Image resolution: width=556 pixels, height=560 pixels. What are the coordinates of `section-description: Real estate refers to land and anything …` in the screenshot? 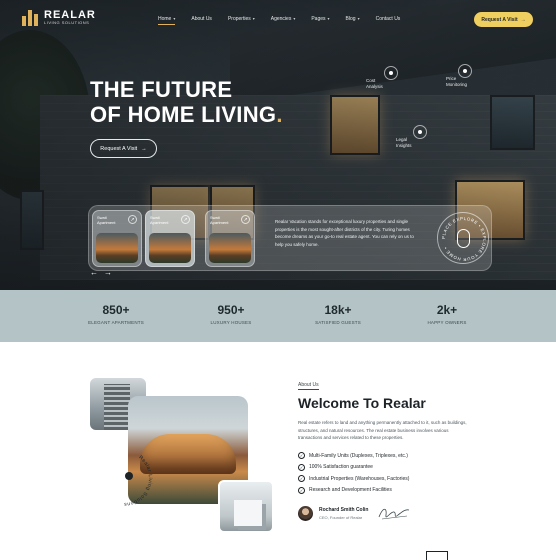 It's located at (382, 430).